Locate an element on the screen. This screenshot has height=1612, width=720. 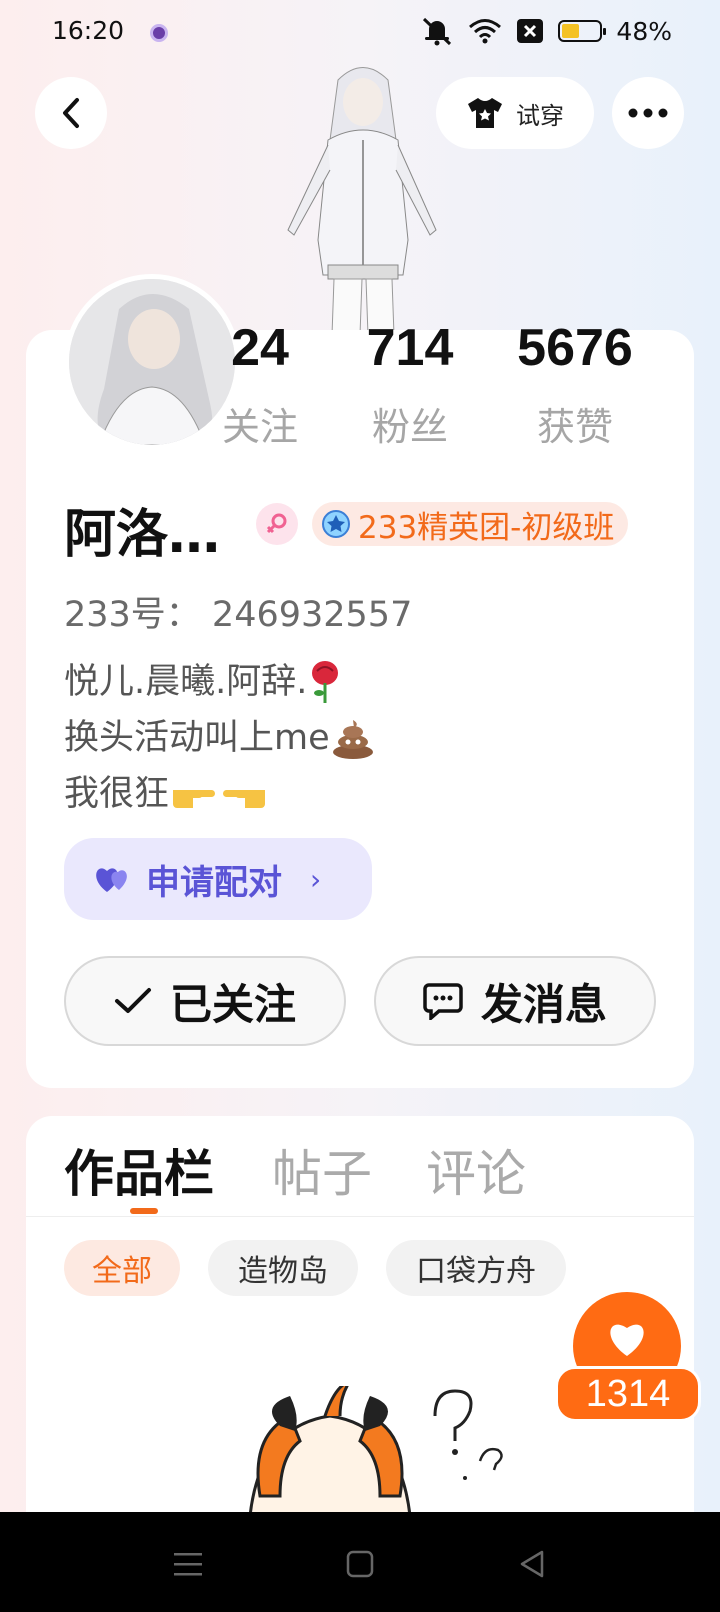
following-count: 24 is located at coordinates (260, 348).